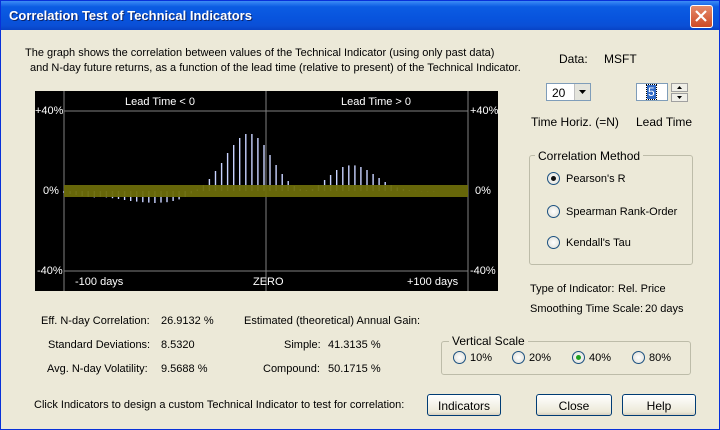 The height and width of the screenshot is (430, 720). I want to click on close-icon, so click(701, 16).